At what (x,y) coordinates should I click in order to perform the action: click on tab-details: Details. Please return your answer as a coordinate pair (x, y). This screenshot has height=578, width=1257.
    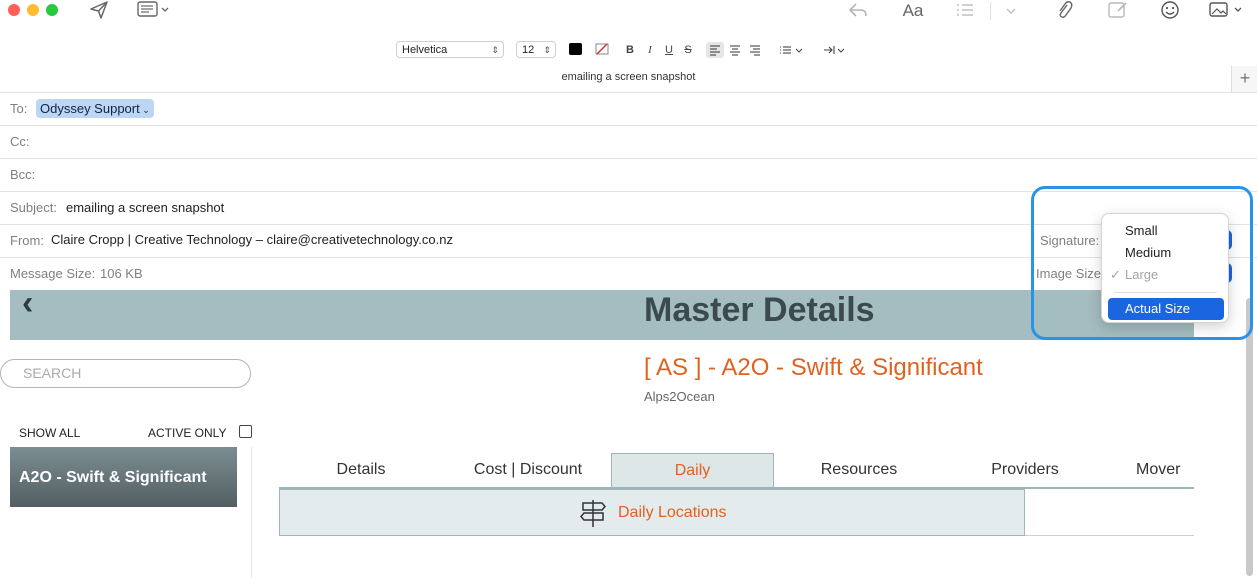
    Looking at the image, I should click on (361, 469).